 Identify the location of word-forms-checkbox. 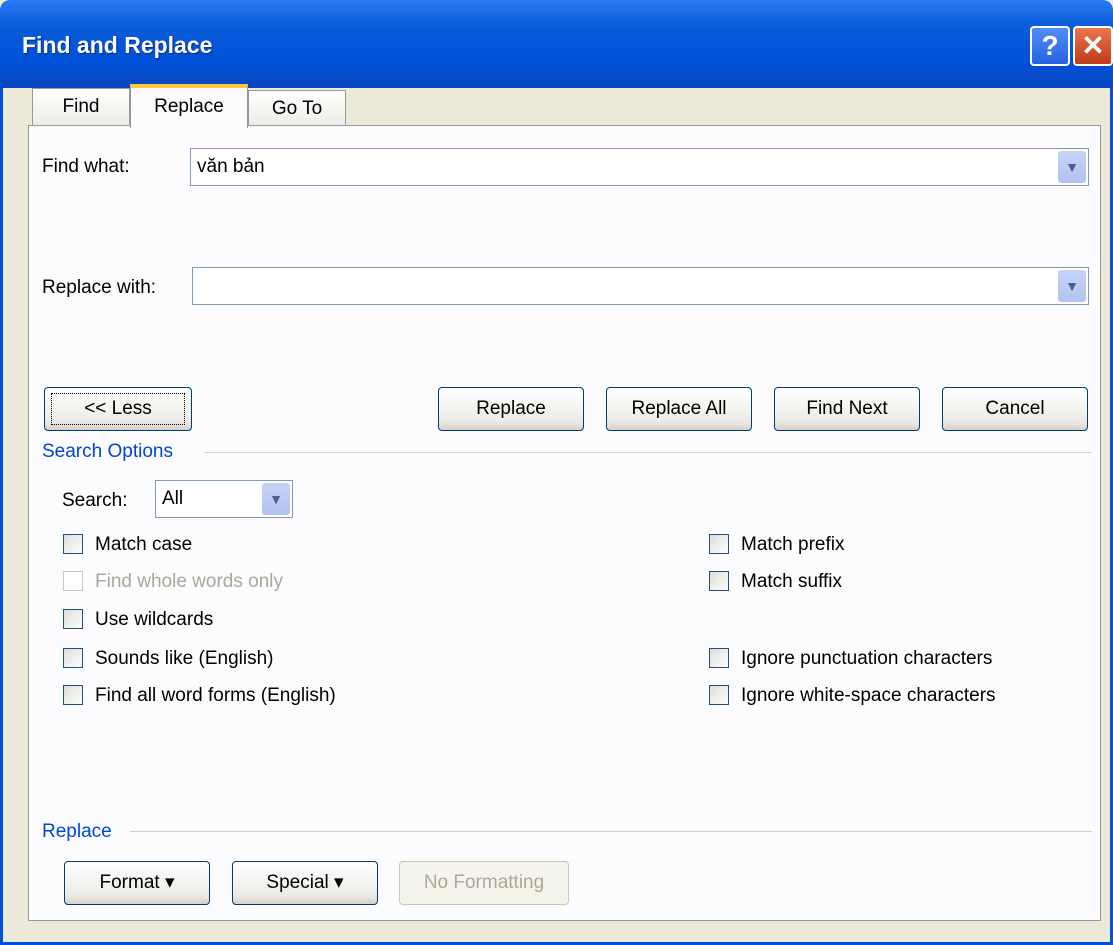
(73, 695).